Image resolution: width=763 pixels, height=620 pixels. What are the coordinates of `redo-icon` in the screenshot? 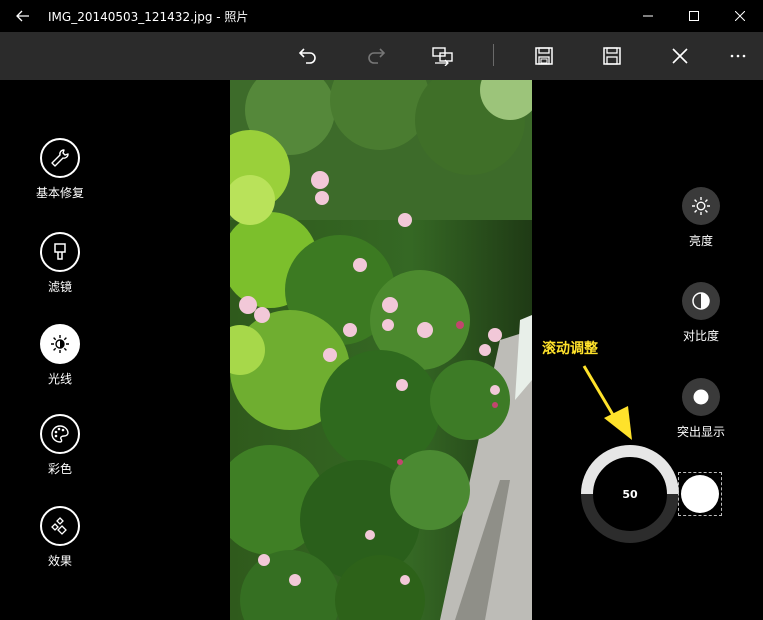 It's located at (377, 56).